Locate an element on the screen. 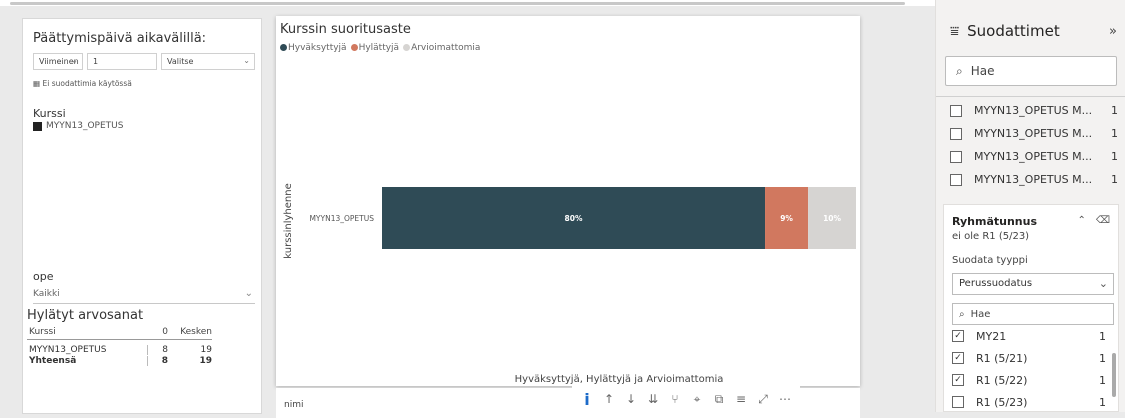  kurssi-slicer-item: MYYN13_OPETUS is located at coordinates (78, 126).